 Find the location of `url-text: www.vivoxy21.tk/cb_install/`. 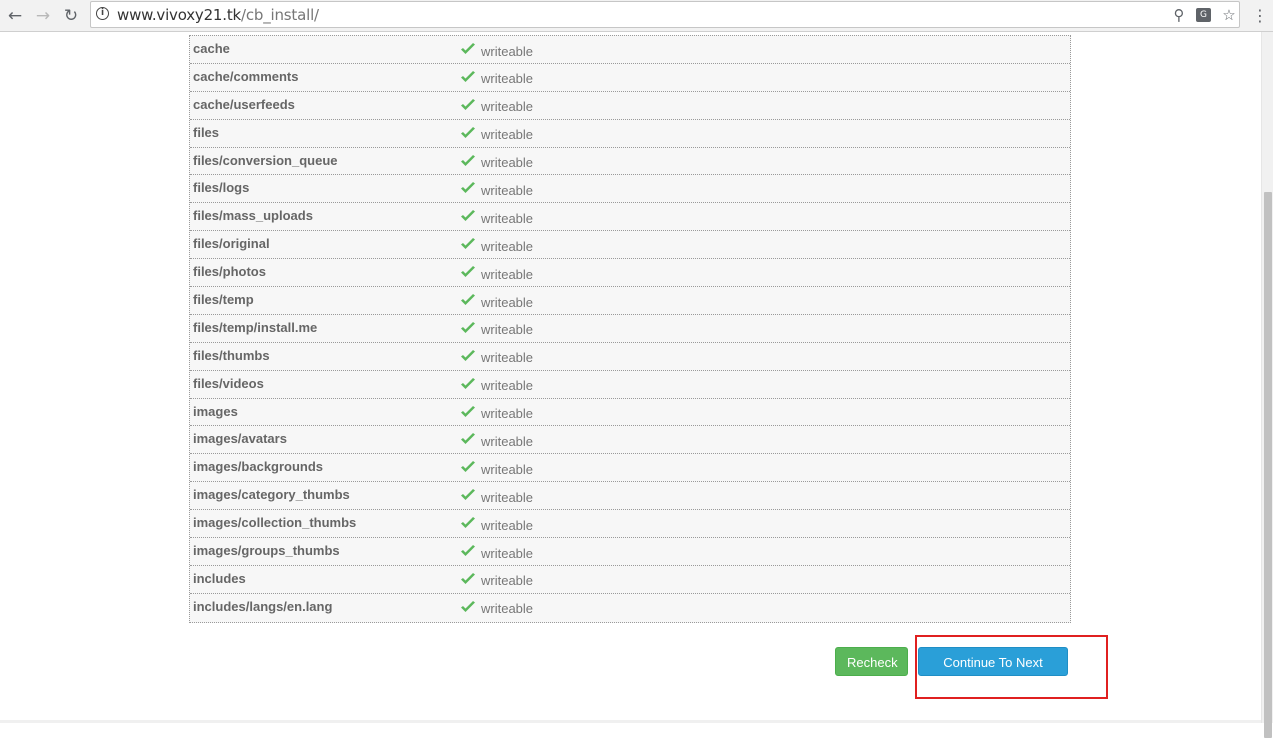

url-text: www.vivoxy21.tk/cb_install/ is located at coordinates (218, 15).